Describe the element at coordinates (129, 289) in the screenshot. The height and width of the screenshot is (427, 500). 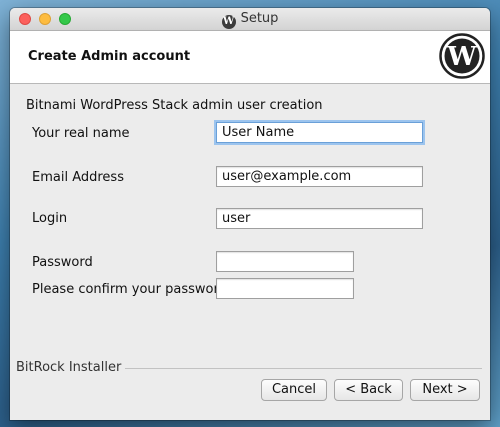
I see `confirm-password-label: Please confirm your password` at that location.